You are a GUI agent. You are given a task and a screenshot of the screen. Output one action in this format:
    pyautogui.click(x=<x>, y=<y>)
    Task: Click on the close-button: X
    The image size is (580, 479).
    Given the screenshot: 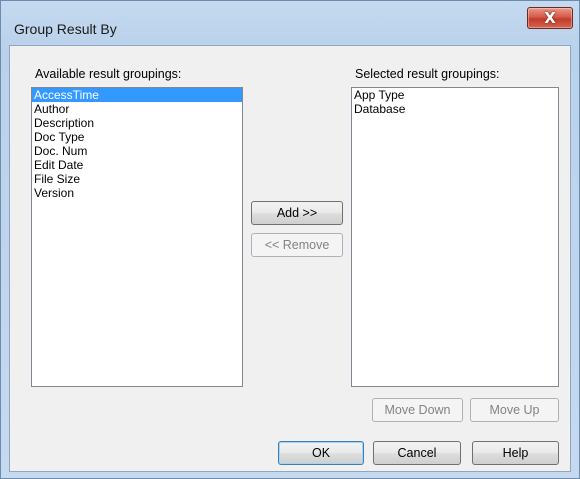 What is the action you would take?
    pyautogui.click(x=550, y=18)
    